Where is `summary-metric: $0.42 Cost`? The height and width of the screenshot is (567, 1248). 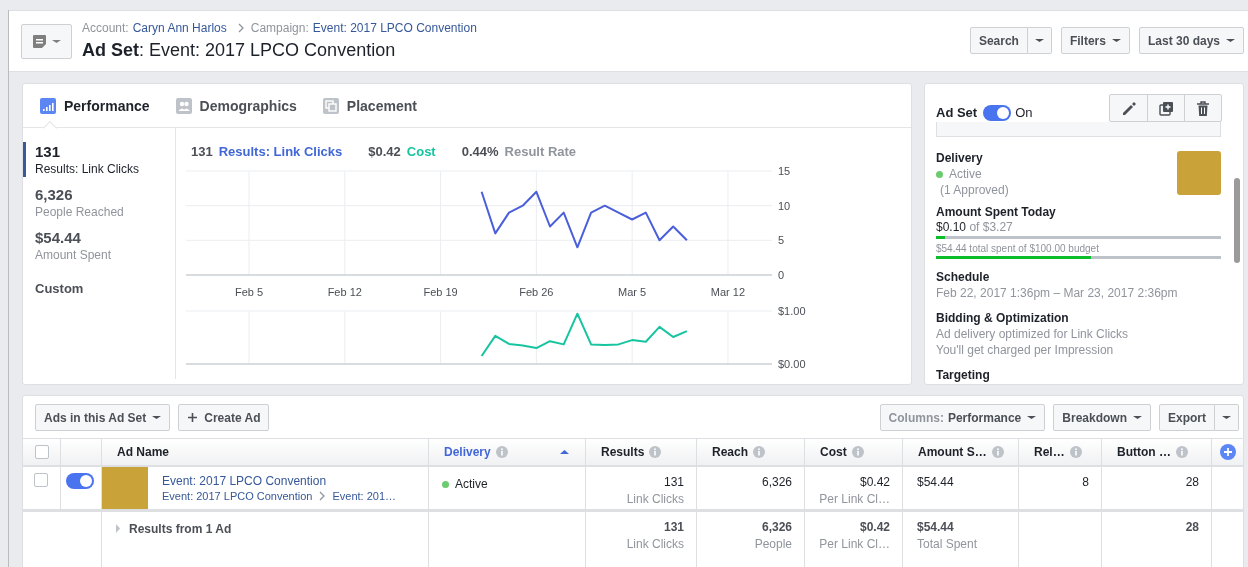 summary-metric: $0.42 Cost is located at coordinates (402, 151).